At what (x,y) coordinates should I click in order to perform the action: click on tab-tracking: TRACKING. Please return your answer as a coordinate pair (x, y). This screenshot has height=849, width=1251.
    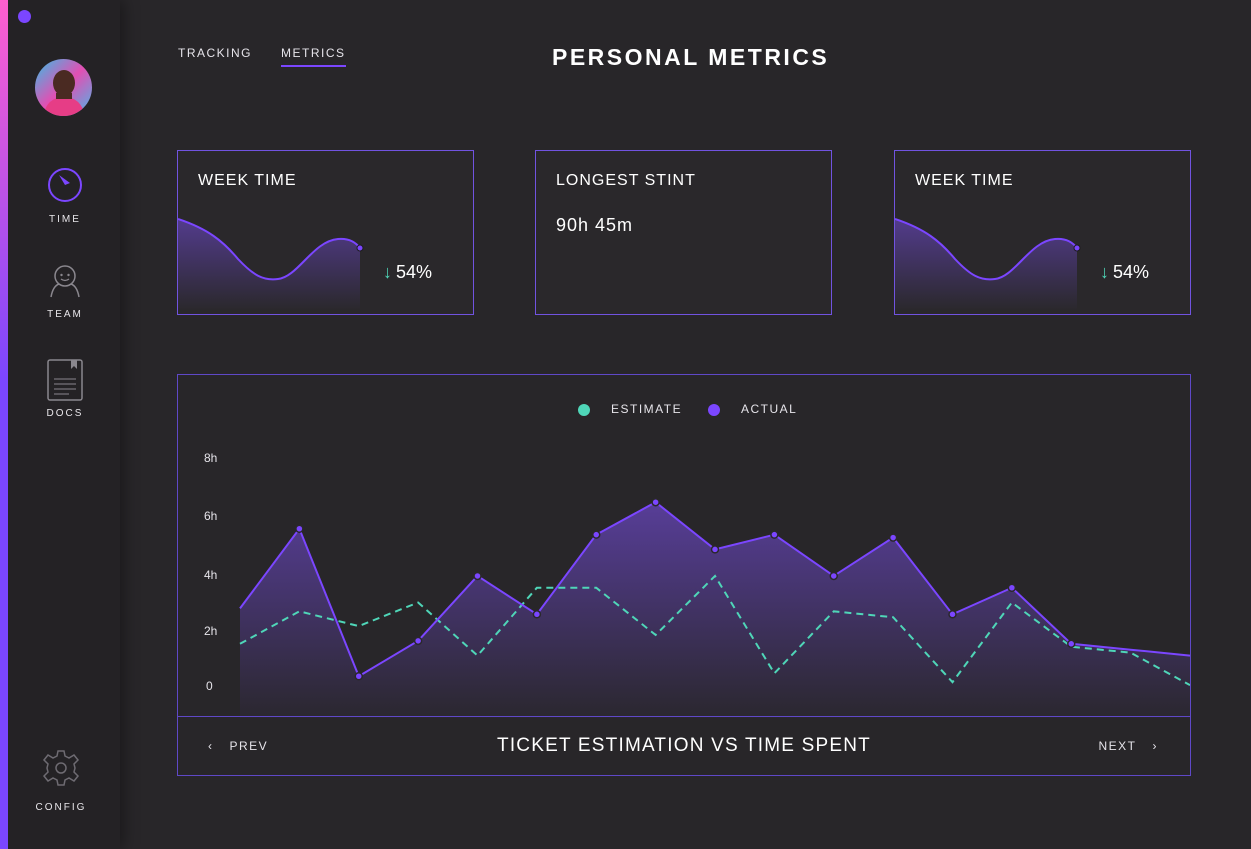
    Looking at the image, I should click on (215, 53).